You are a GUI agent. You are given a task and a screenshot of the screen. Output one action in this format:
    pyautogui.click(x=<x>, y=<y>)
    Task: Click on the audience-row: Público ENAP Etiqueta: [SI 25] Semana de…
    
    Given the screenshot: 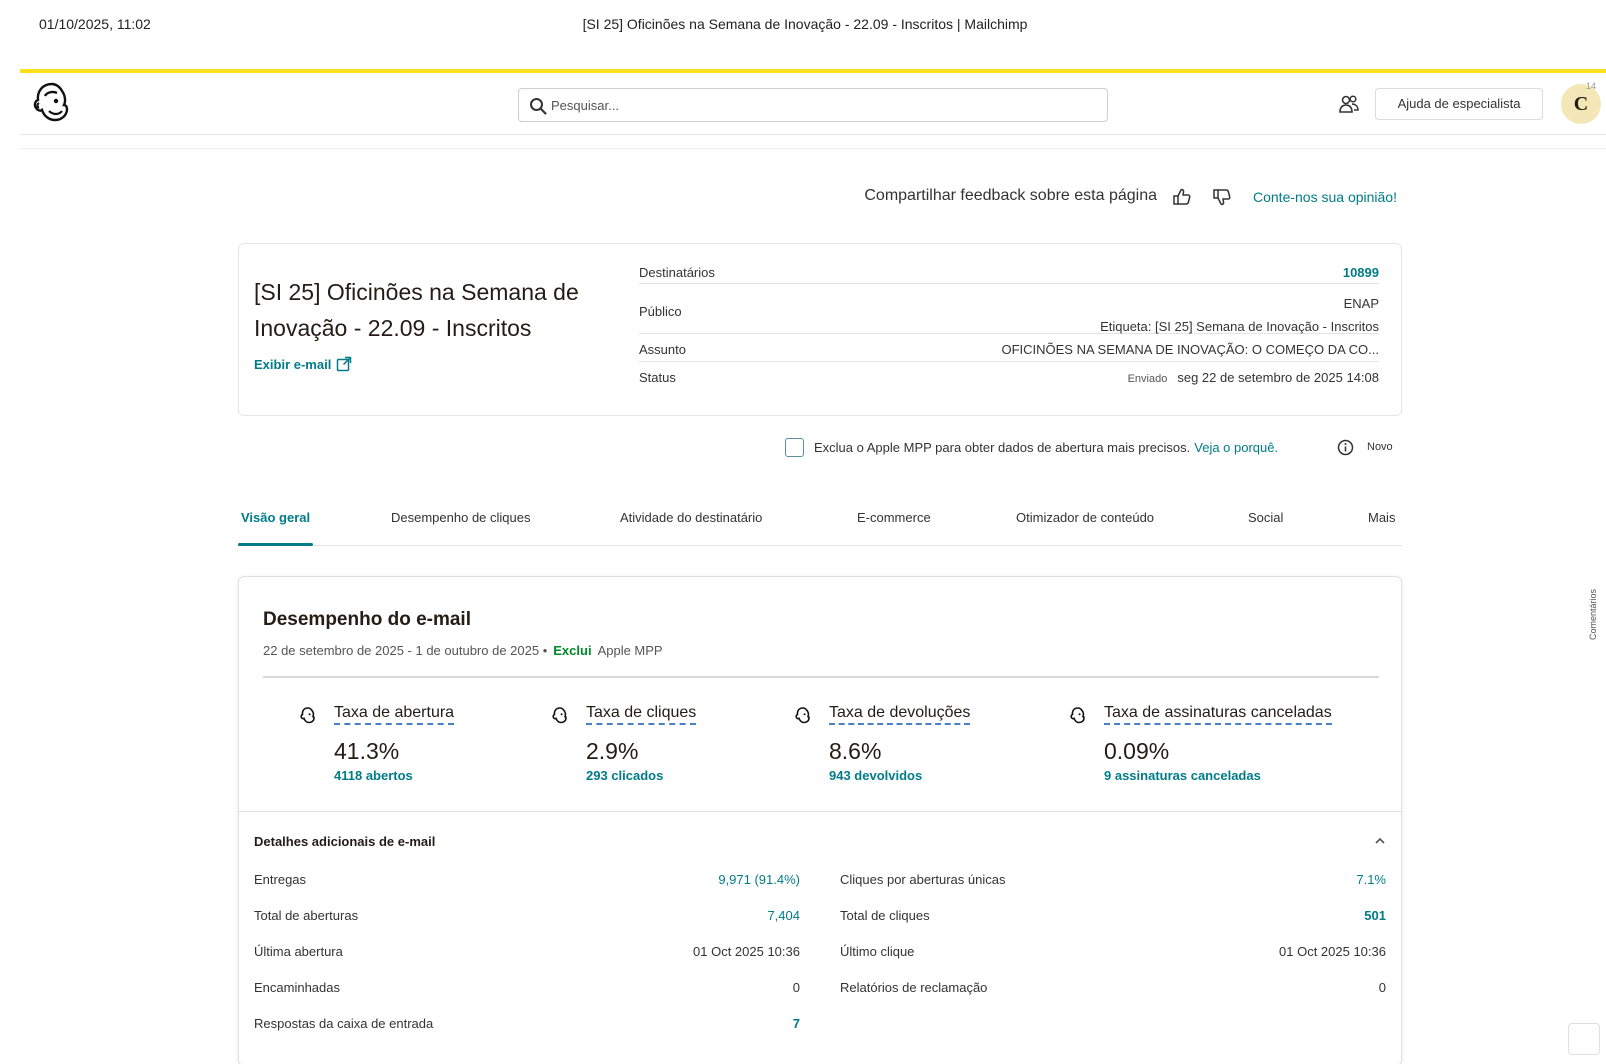 What is the action you would take?
    pyautogui.click(x=1009, y=309)
    